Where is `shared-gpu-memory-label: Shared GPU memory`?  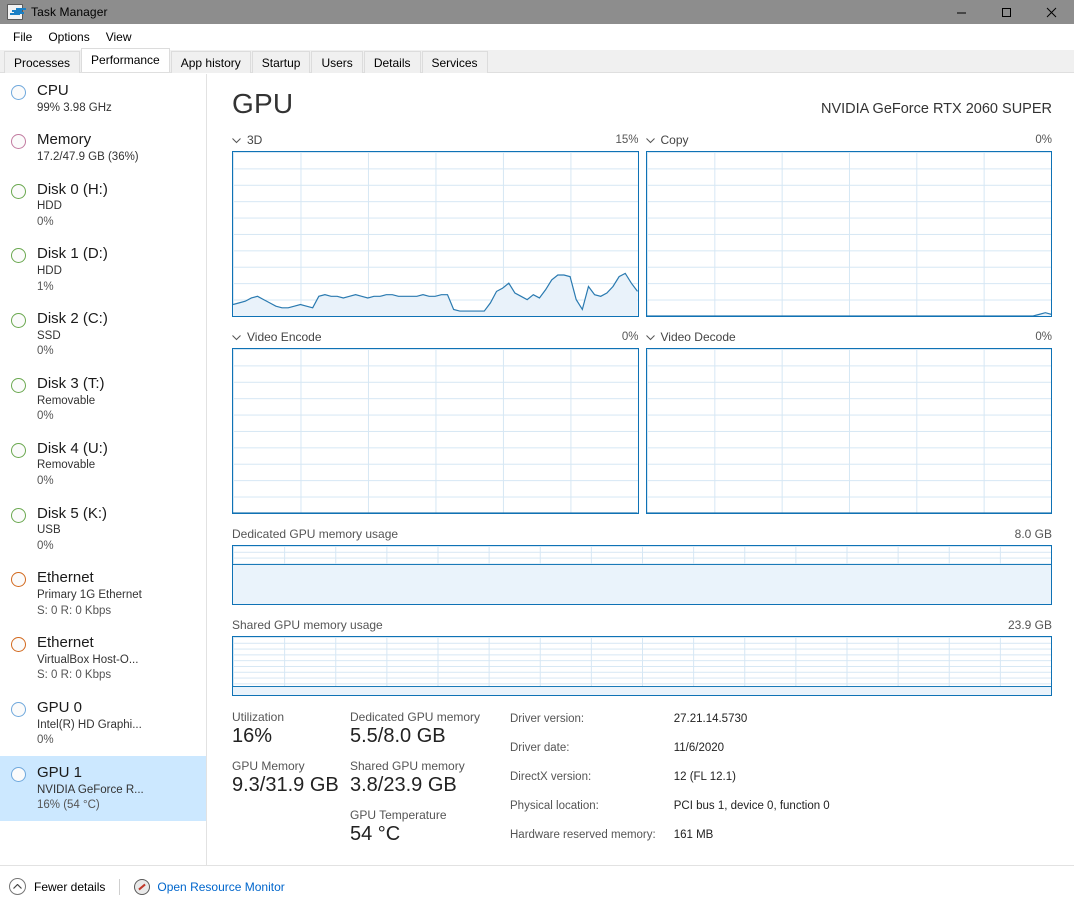
shared-gpu-memory-label: Shared GPU memory is located at coordinates (407, 766).